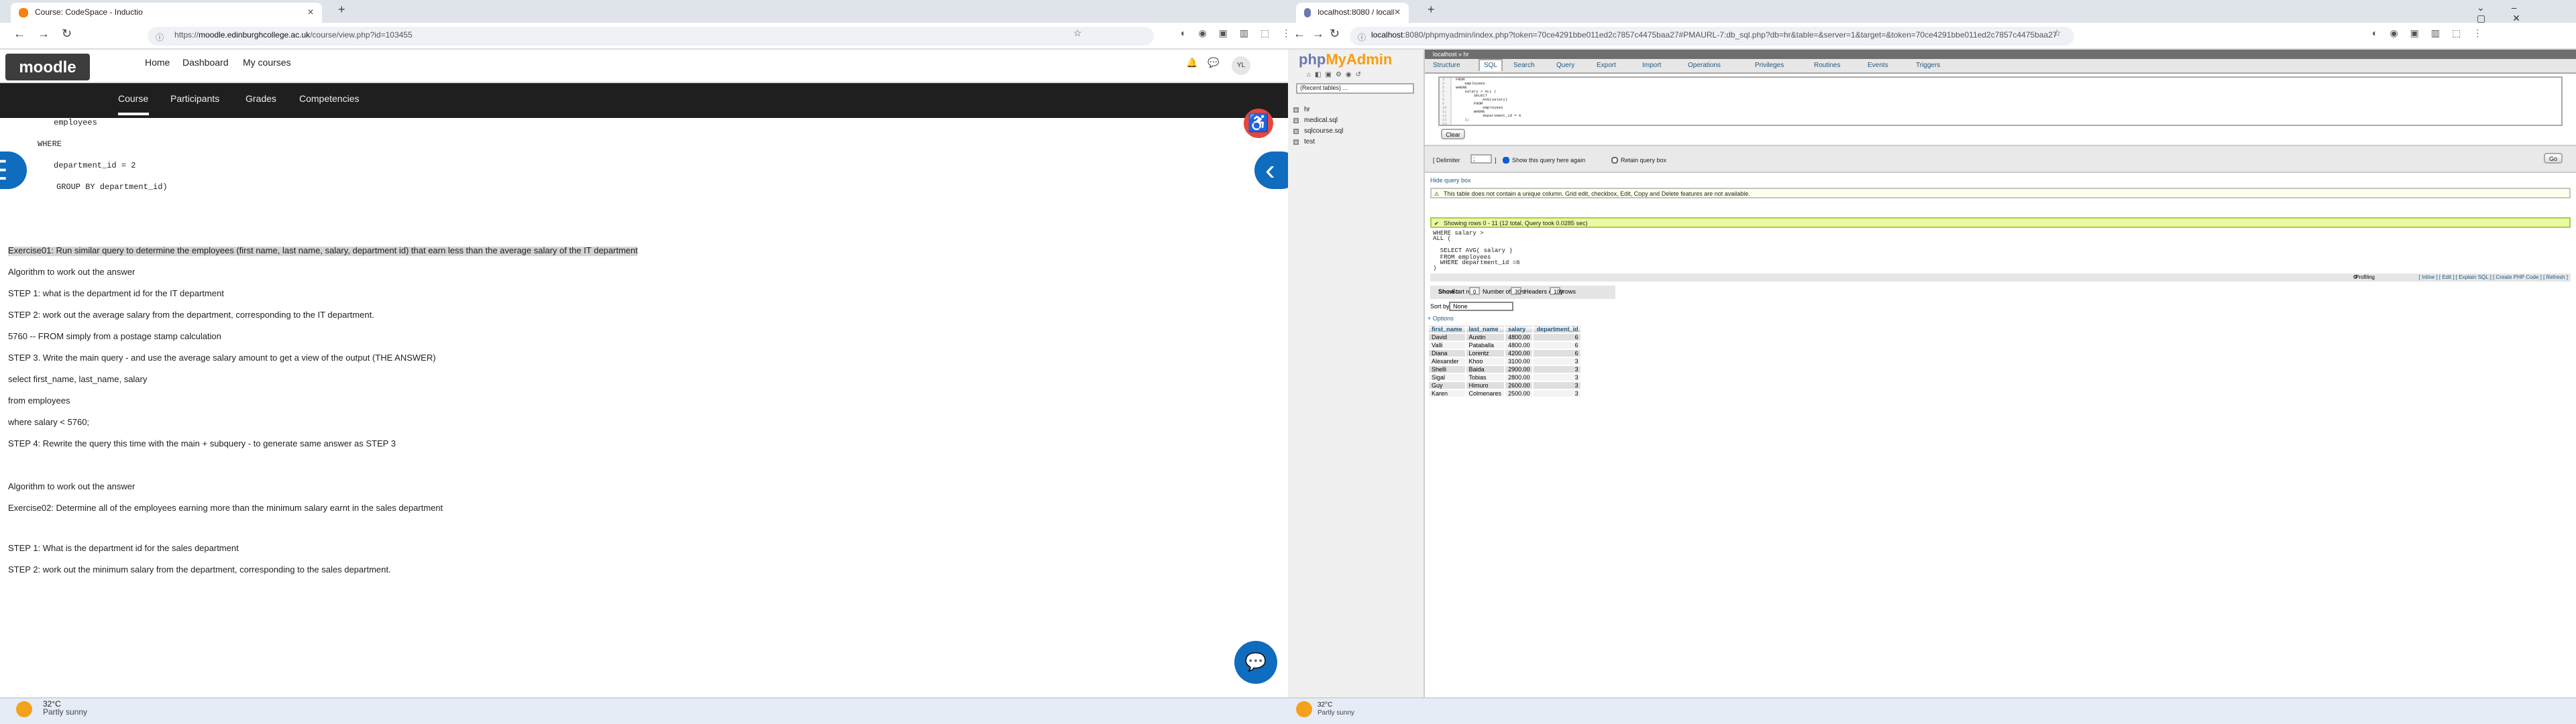 This screenshot has width=2576, height=724. I want to click on success-check-icon: ✔, so click(1436, 223).